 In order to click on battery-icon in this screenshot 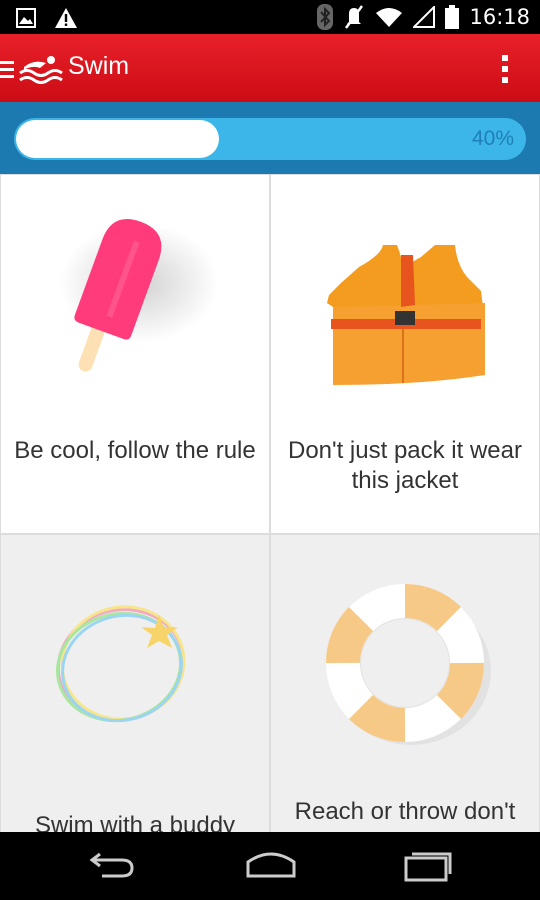, I will do `click(452, 17)`.